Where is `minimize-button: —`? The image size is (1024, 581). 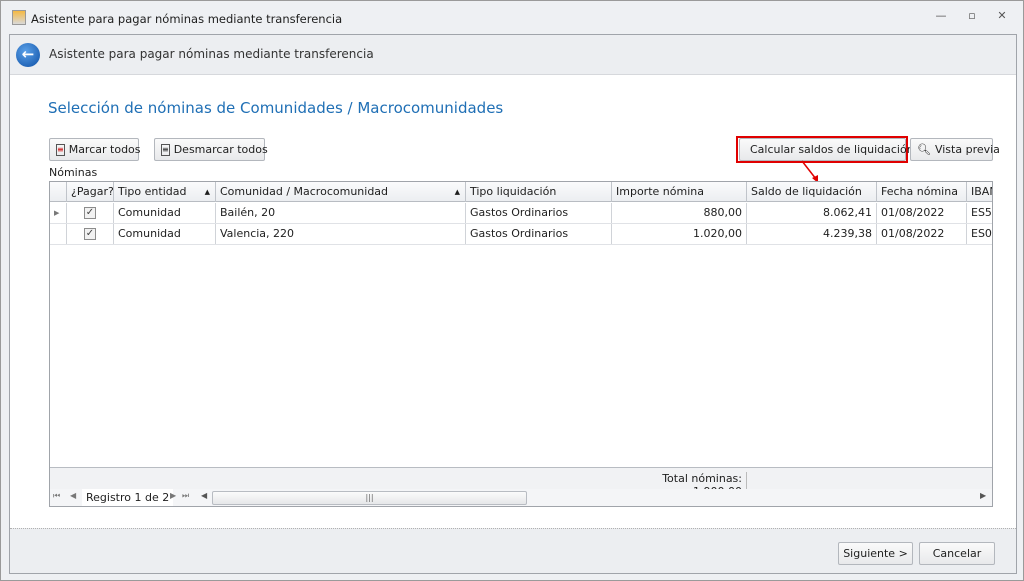
minimize-button: — is located at coordinates (941, 17).